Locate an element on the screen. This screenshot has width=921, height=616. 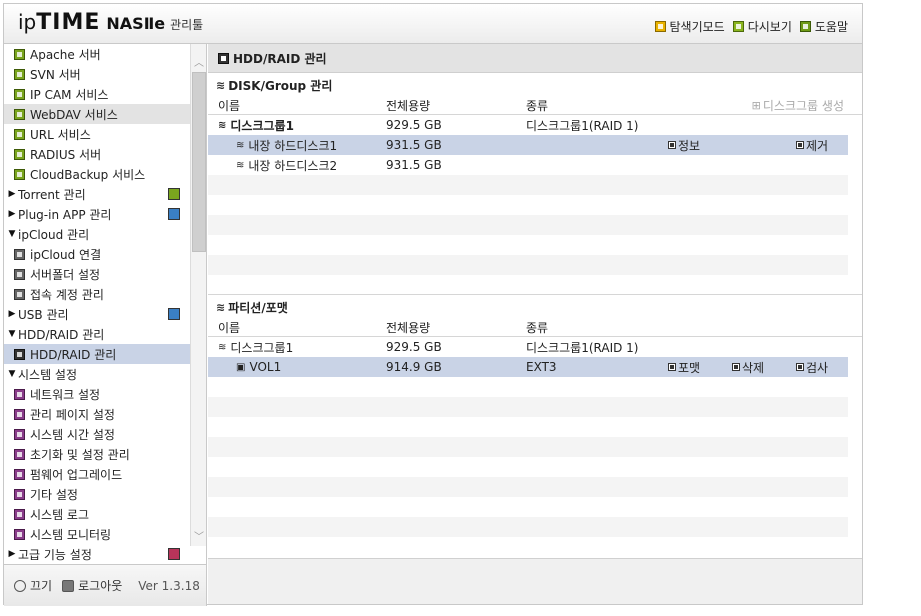
partition-section-title-text: 파티션/포맷 is located at coordinates (258, 307).